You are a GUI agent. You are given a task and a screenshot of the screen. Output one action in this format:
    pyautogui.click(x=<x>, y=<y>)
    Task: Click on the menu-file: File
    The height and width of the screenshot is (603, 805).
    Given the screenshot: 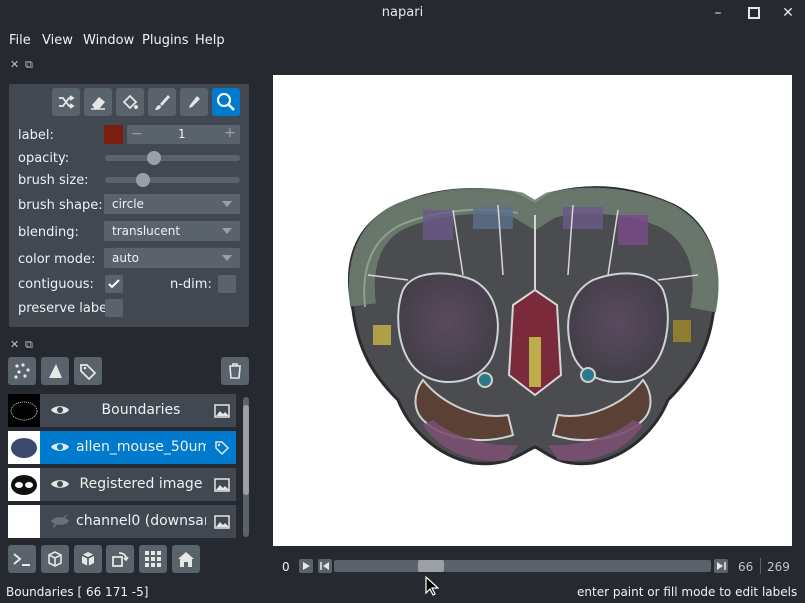 What is the action you would take?
    pyautogui.click(x=20, y=40)
    